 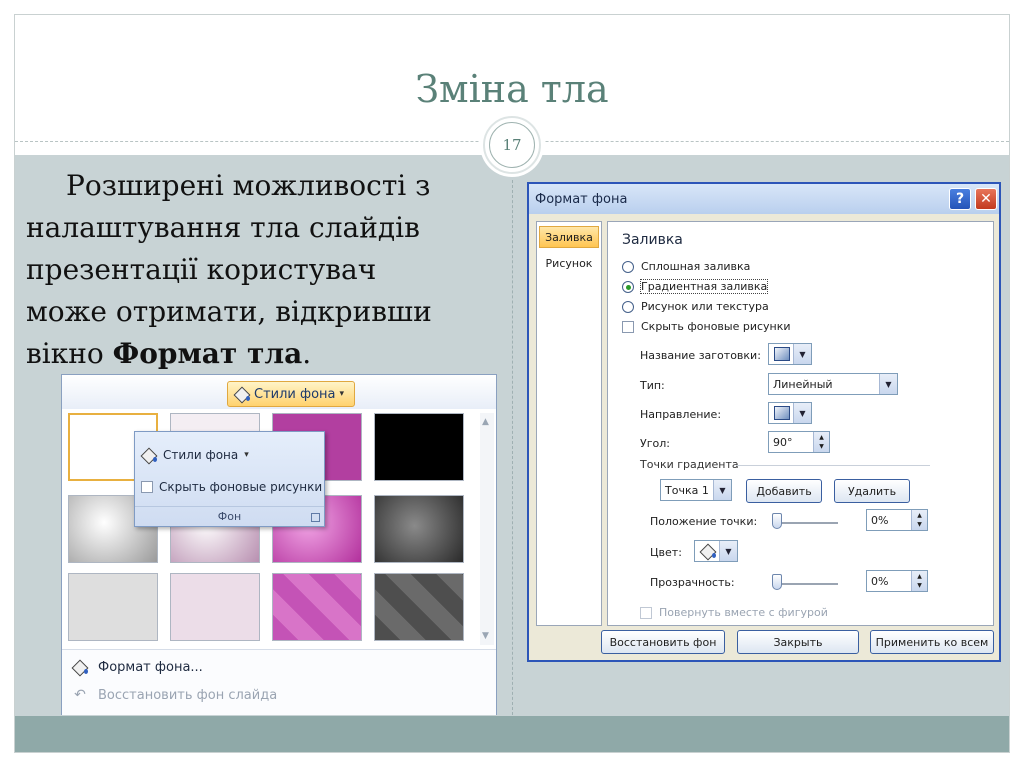 I want to click on direction-dropdown: ▼, so click(x=790, y=413).